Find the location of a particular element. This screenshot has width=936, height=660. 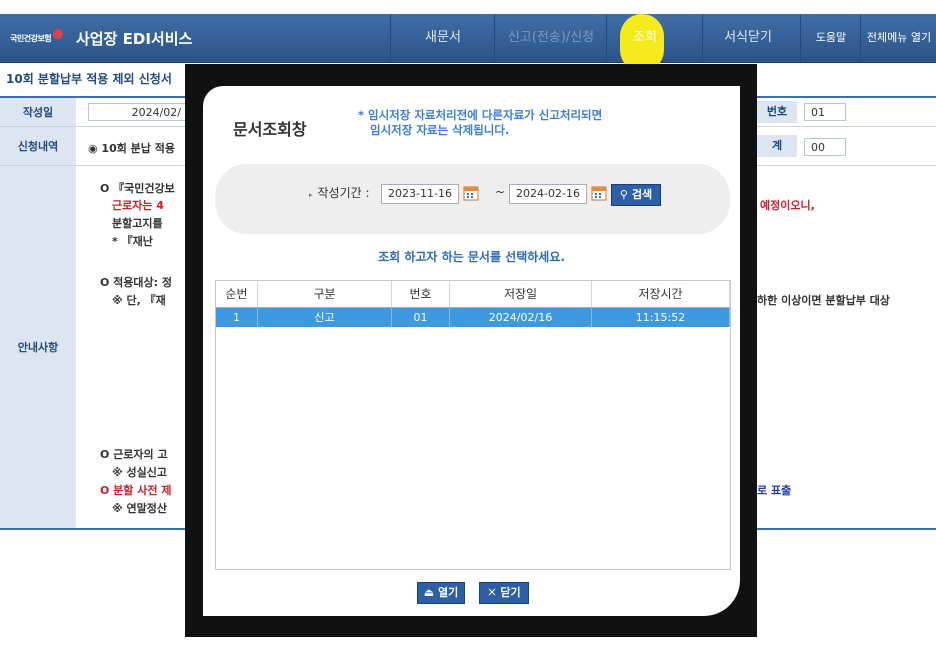

cell-save-time: 11:15:52 is located at coordinates (661, 317).